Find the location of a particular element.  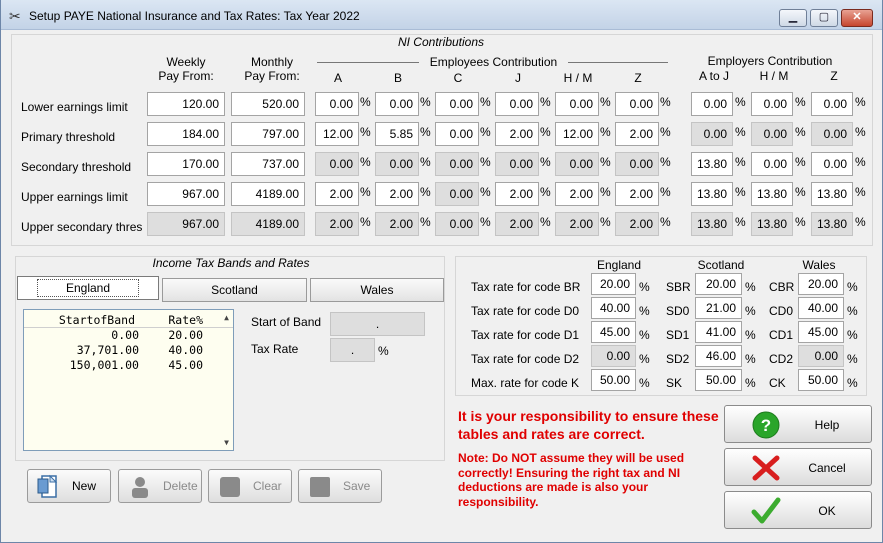

monthly-pay-input: 520.00 is located at coordinates (268, 104).